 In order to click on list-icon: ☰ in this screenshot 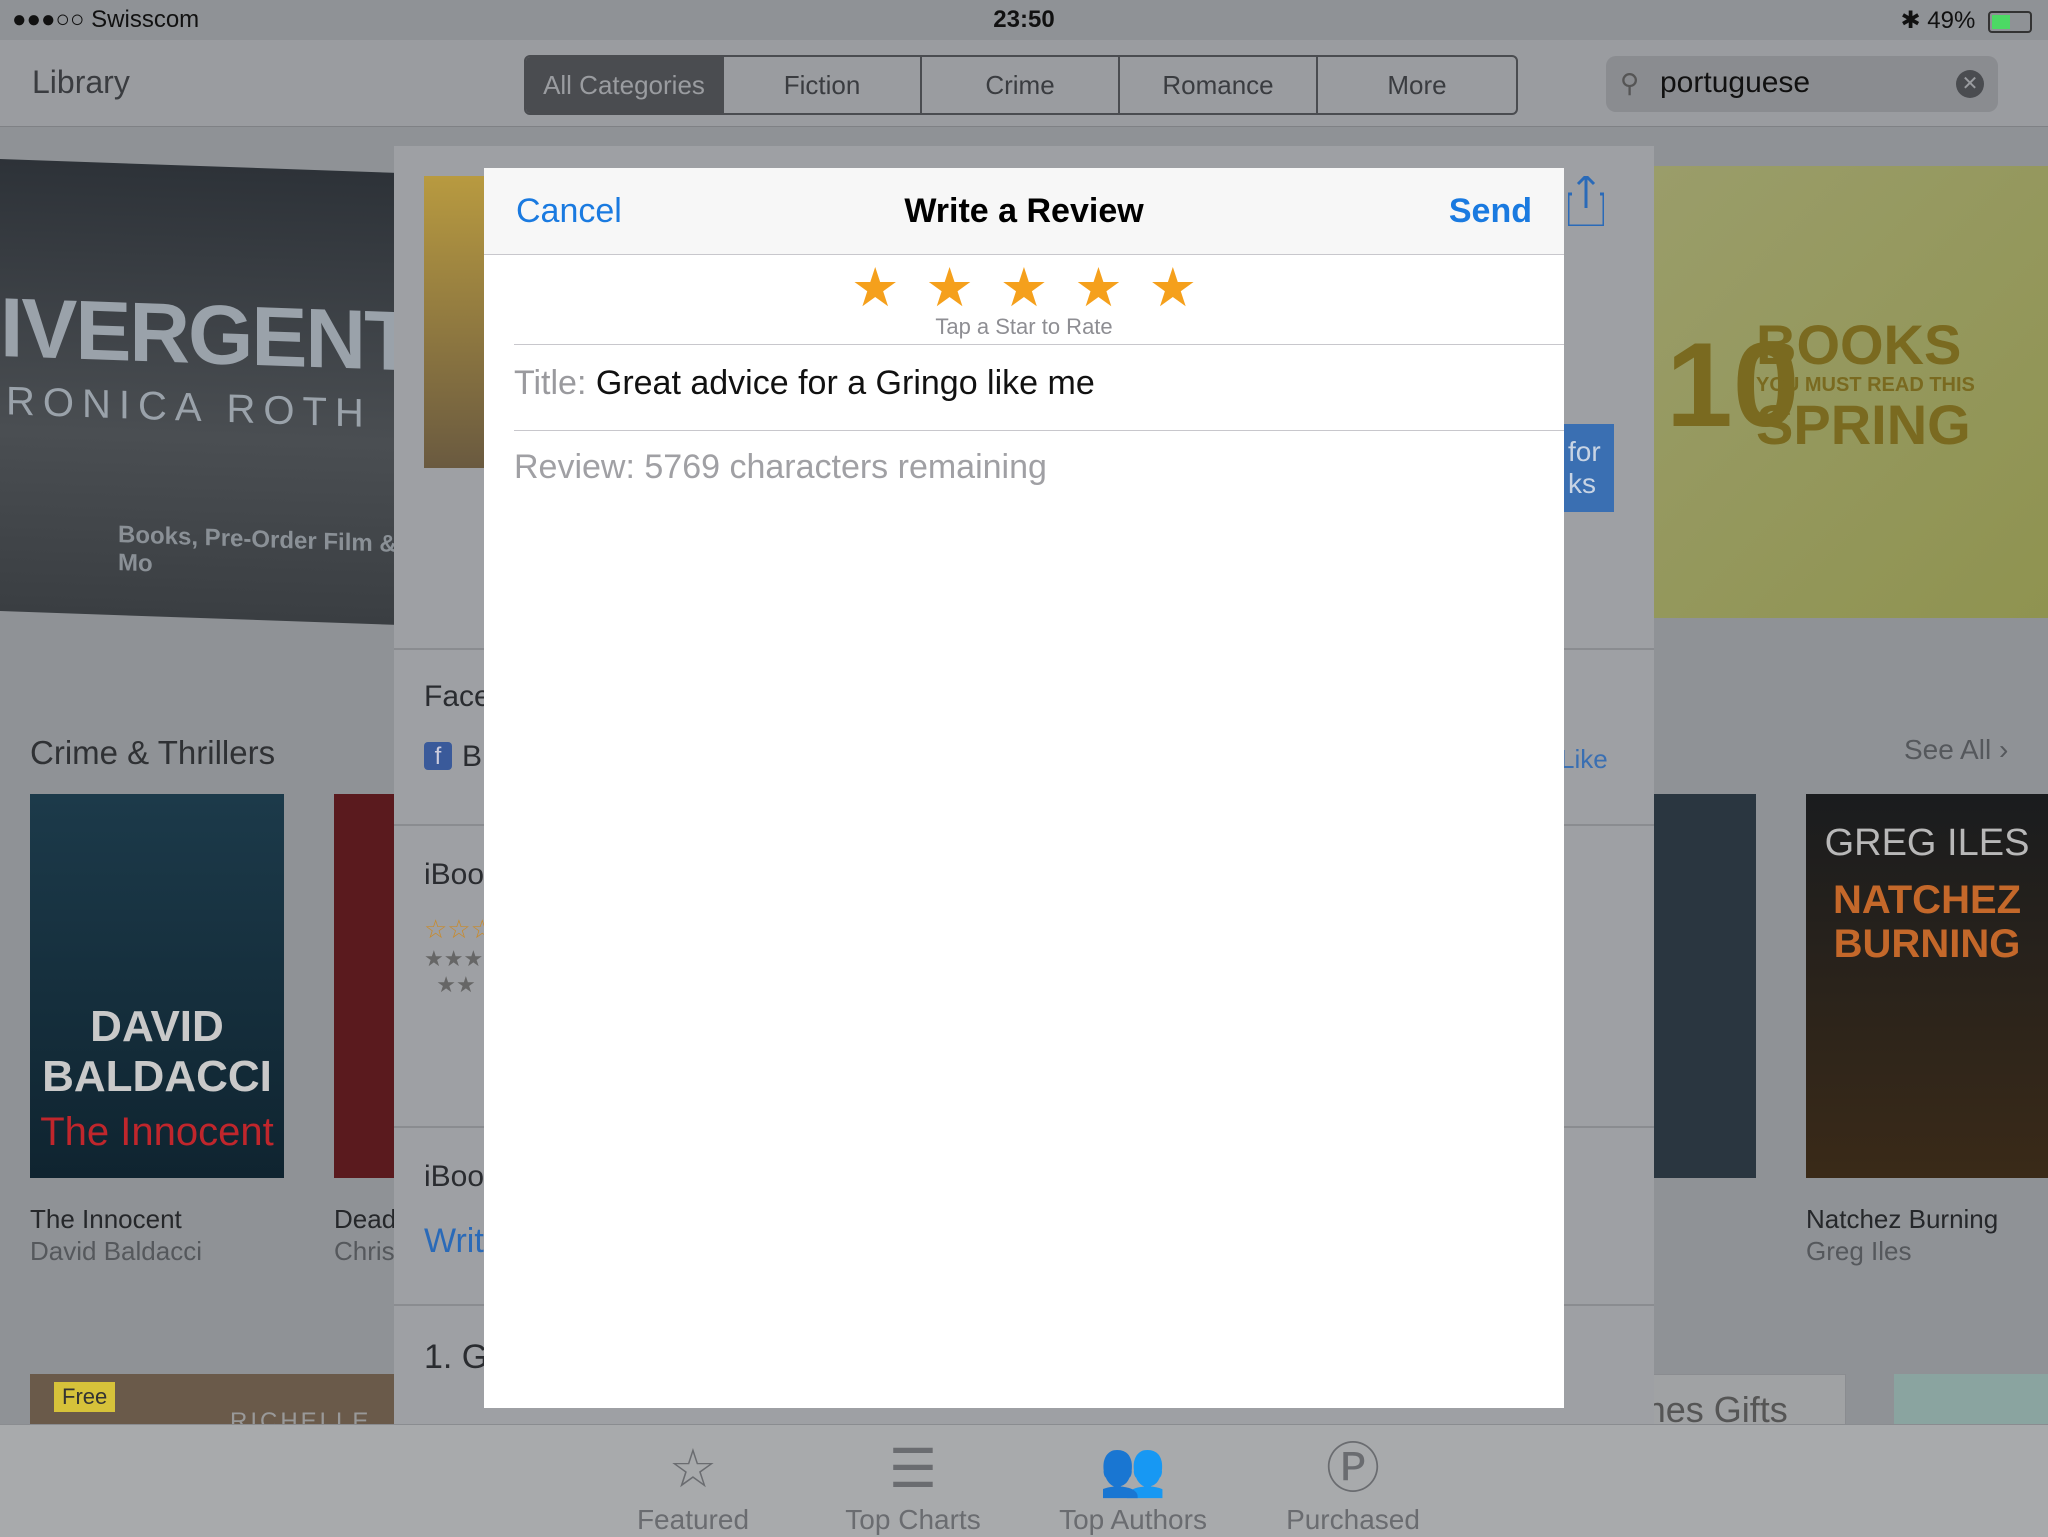, I will do `click(913, 1469)`.